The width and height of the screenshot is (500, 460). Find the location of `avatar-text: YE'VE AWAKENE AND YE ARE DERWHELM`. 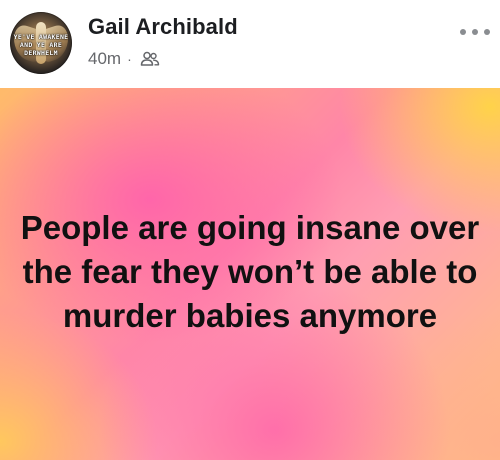

avatar-text: YE'VE AWAKENE AND YE ARE DERWHELM is located at coordinates (41, 45).